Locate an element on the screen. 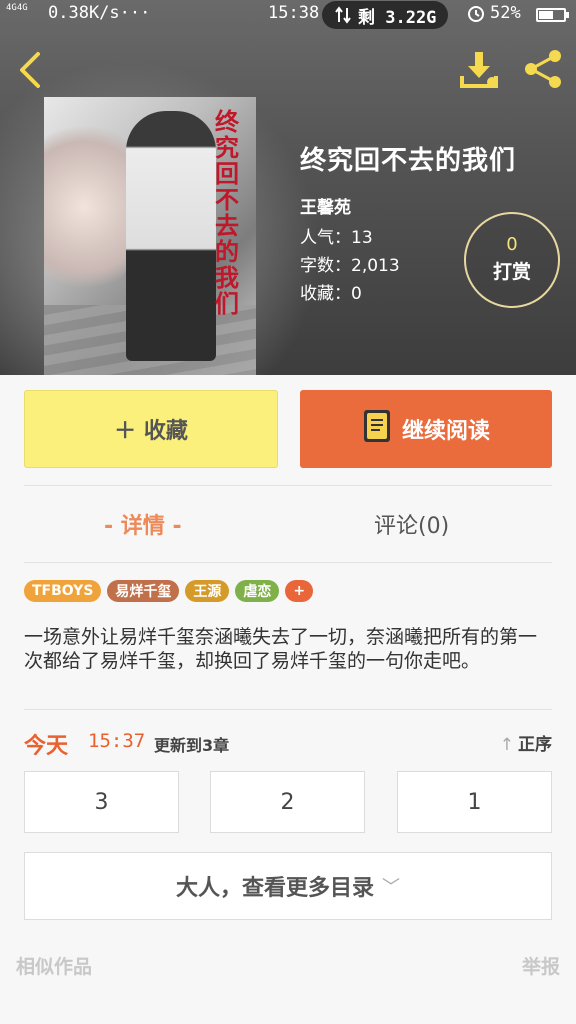 The width and height of the screenshot is (576, 1024). status-bar: 4G4G 0.38K/s··· 15:38 剩 3.22G 52% is located at coordinates (288, 15).